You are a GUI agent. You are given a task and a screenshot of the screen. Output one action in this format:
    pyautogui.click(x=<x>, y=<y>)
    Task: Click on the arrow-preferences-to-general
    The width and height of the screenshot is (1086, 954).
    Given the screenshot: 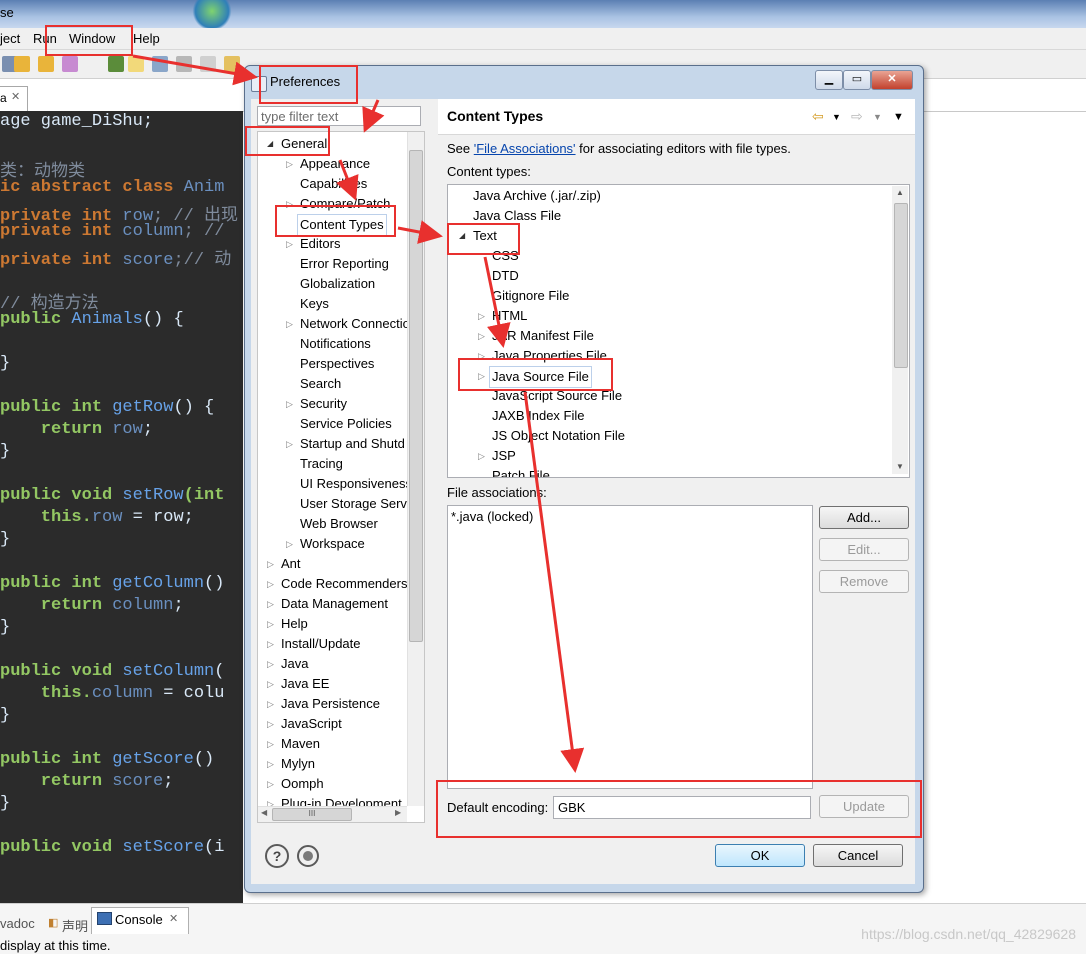 What is the action you would take?
    pyautogui.click(x=373, y=116)
    